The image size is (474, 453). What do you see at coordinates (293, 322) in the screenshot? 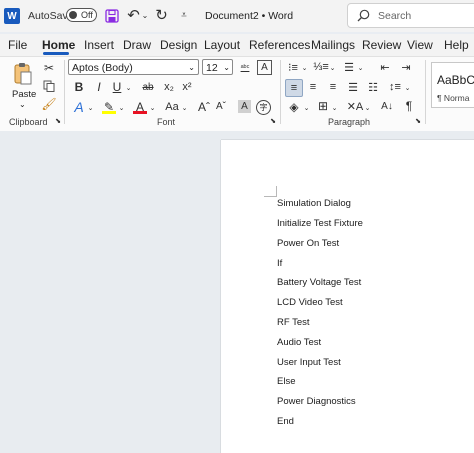
I see `document-line: RF Test` at bounding box center [293, 322].